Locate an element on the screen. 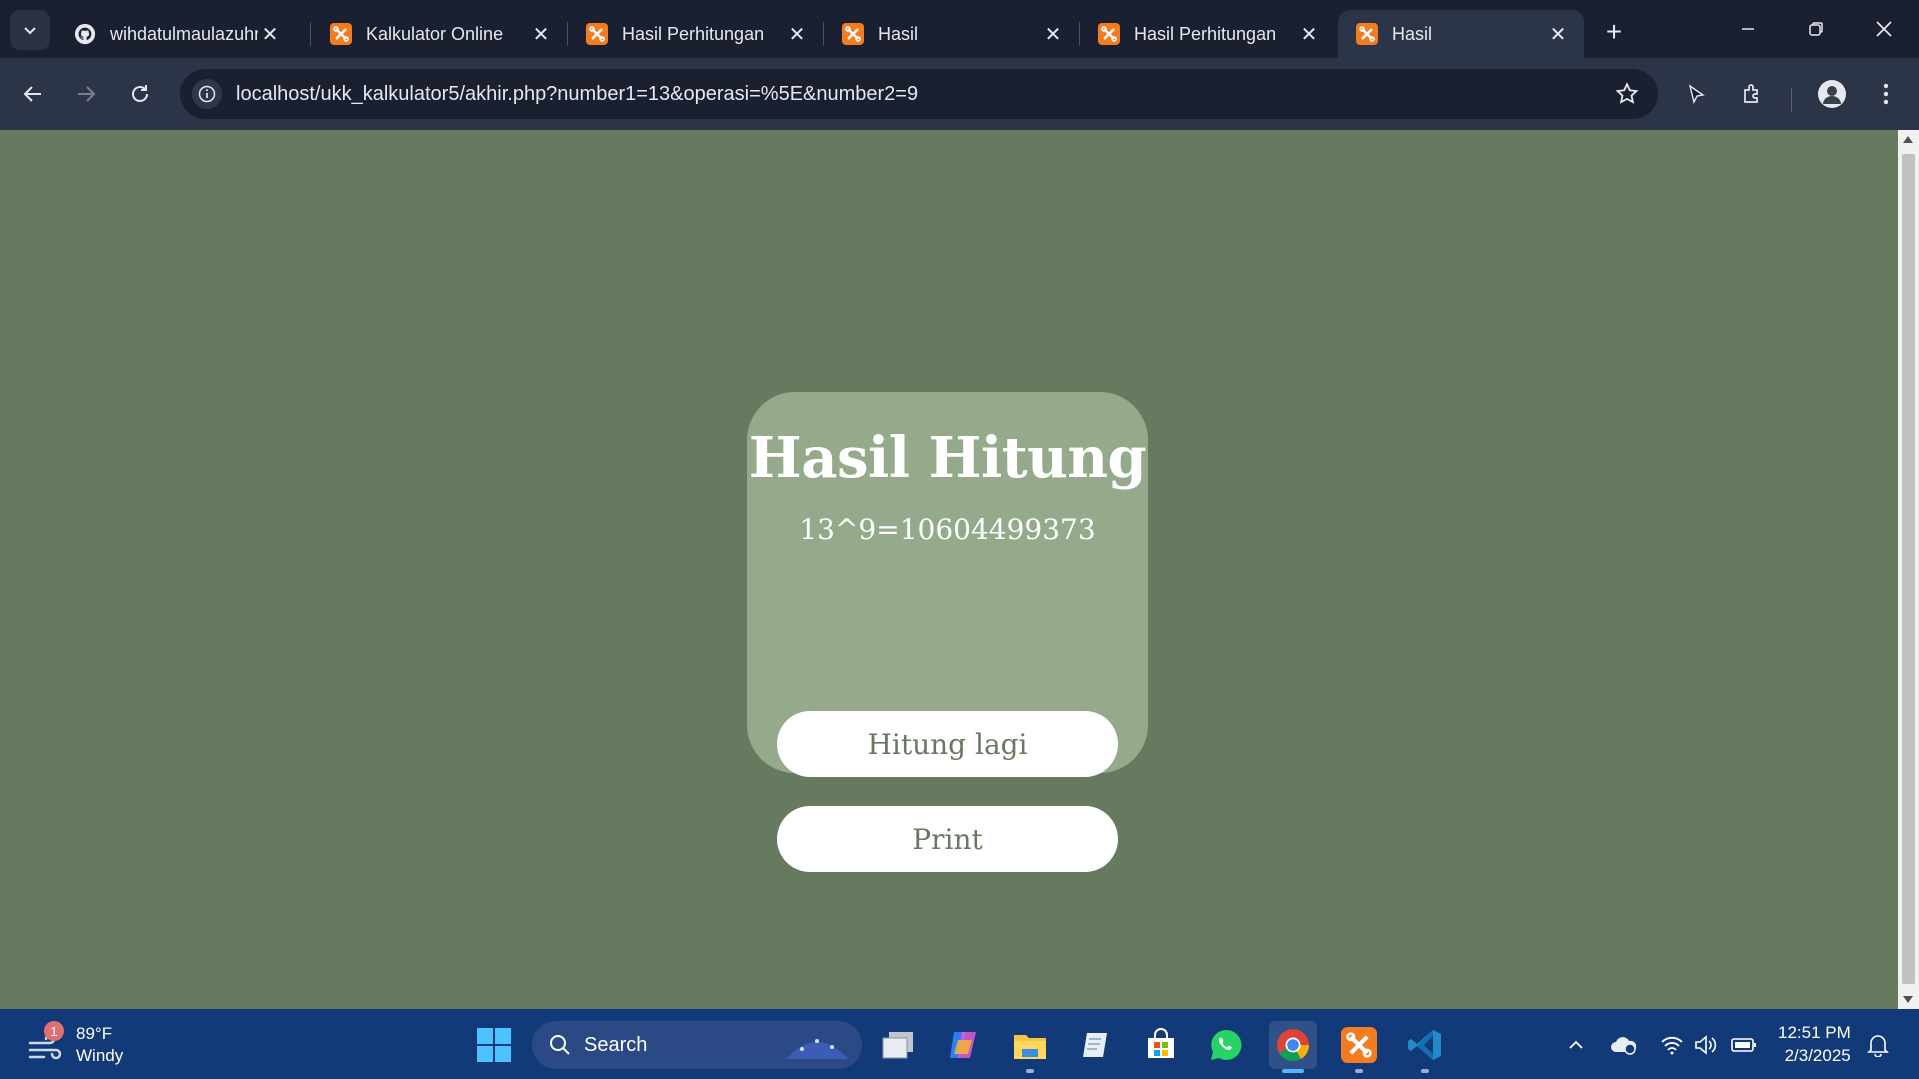  xampp-button is located at coordinates (1359, 1047).